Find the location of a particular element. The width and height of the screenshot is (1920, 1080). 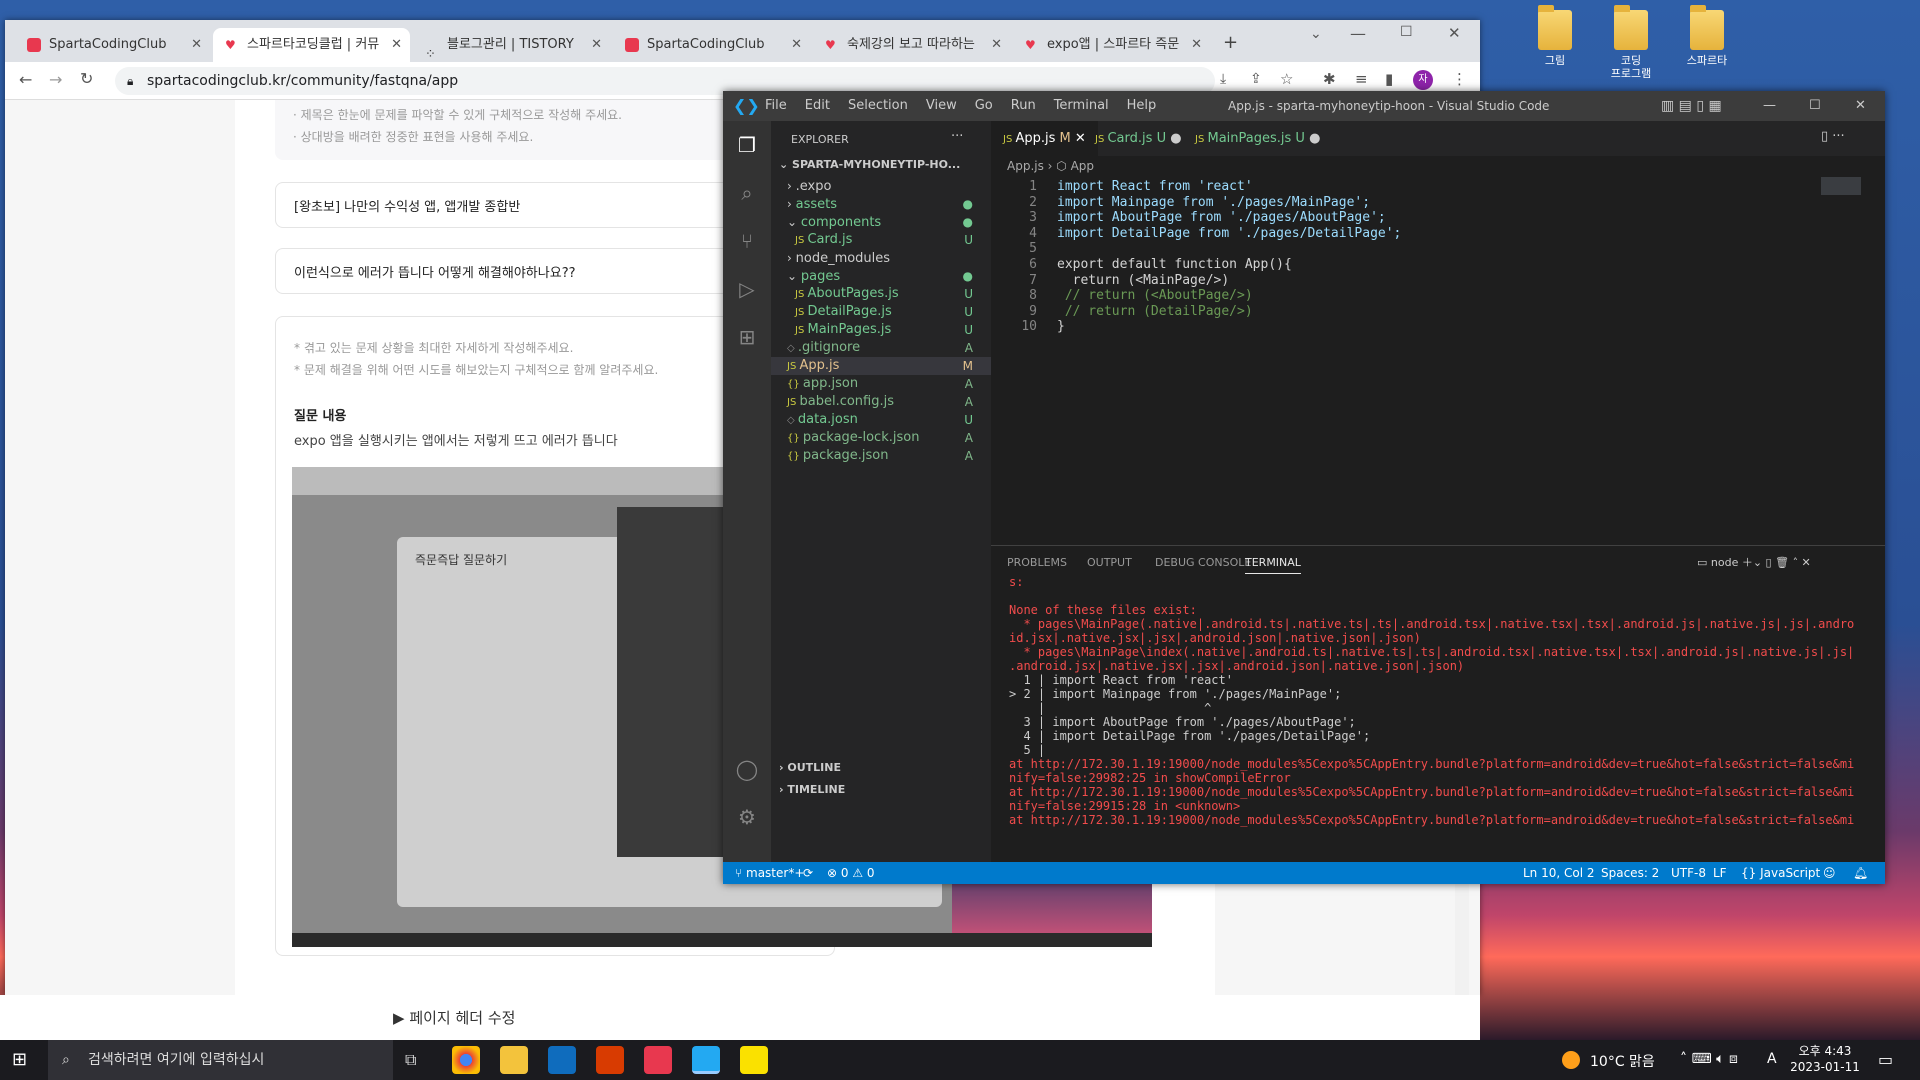

footer-link: ▶ 페이지 헤더 수정 is located at coordinates (454, 1017).